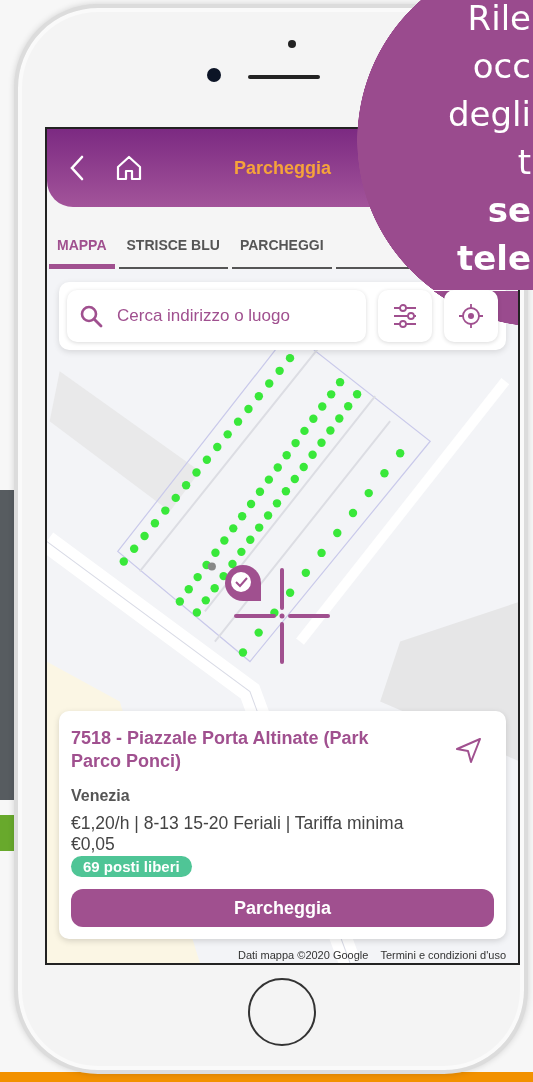 The width and height of the screenshot is (533, 1082). What do you see at coordinates (131, 866) in the screenshot?
I see `availability-badge: 69 posti liberi` at bounding box center [131, 866].